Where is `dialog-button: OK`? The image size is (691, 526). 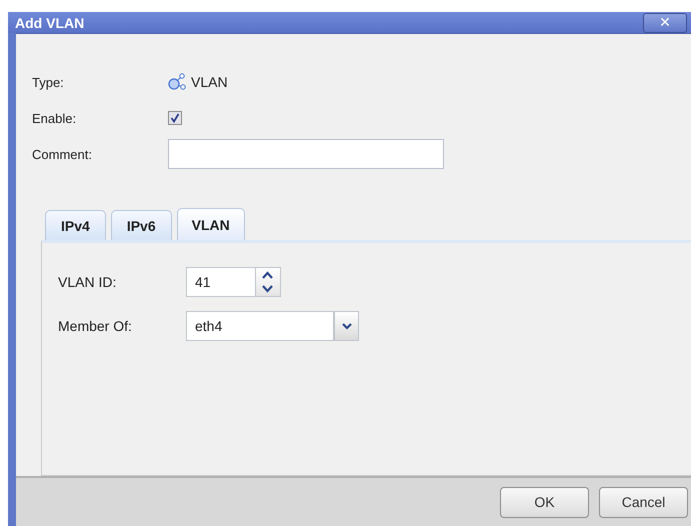 dialog-button: OK is located at coordinates (544, 502).